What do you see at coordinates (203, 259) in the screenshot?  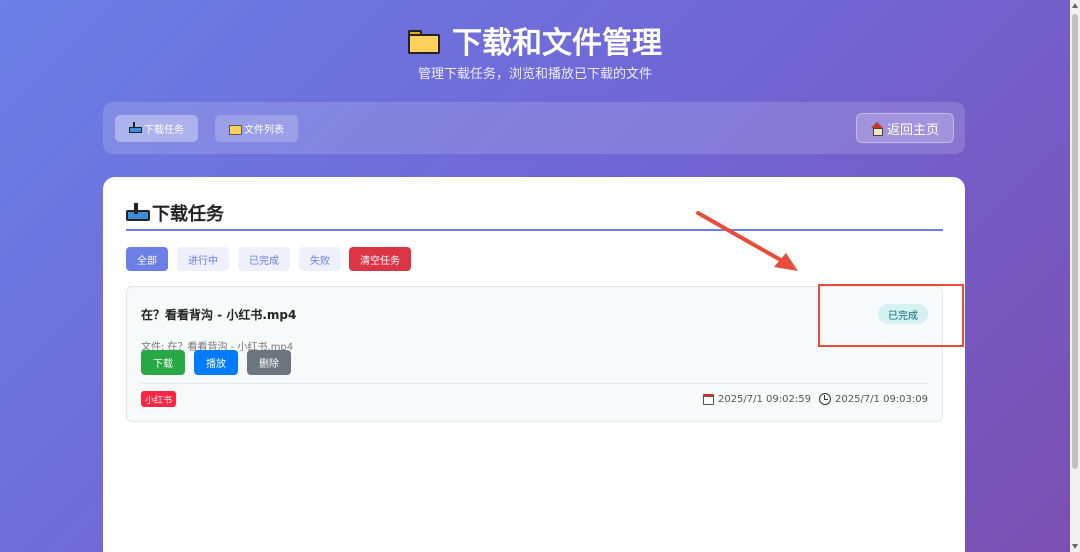 I see `filter-in-progress-button: 进行中` at bounding box center [203, 259].